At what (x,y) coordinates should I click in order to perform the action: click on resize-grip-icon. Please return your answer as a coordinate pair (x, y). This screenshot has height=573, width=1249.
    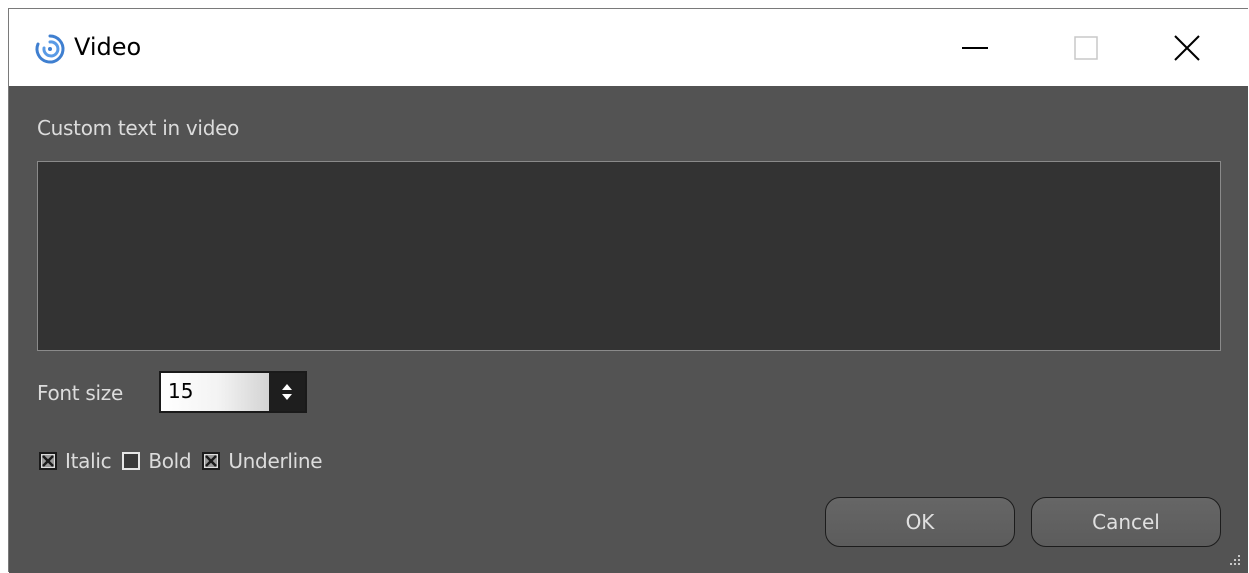
    Looking at the image, I should click on (1235, 560).